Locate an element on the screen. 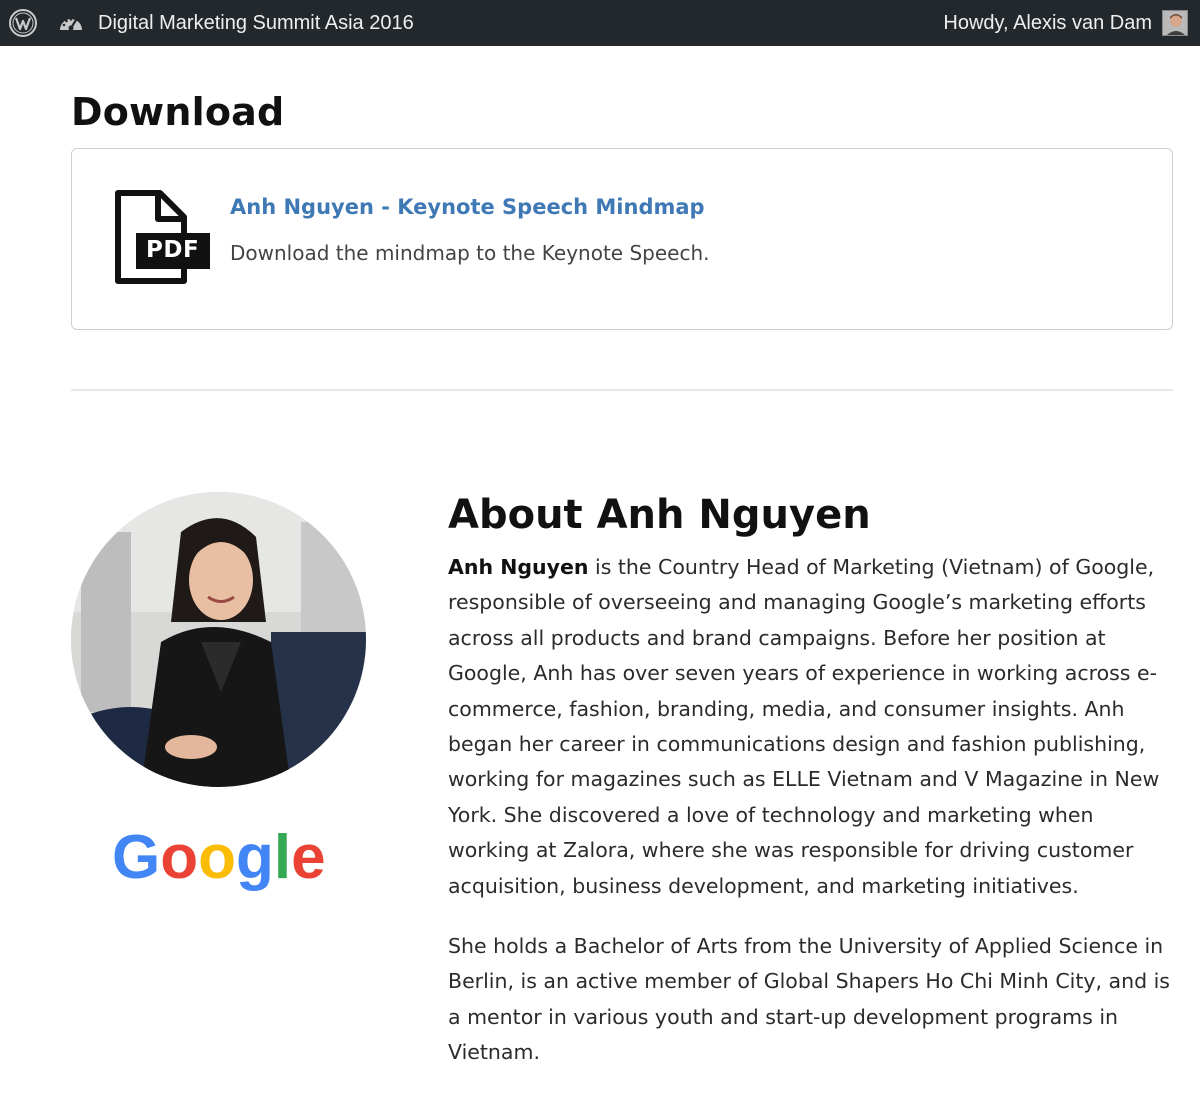  speaker-name: Anh Nguyen is located at coordinates (518, 567).